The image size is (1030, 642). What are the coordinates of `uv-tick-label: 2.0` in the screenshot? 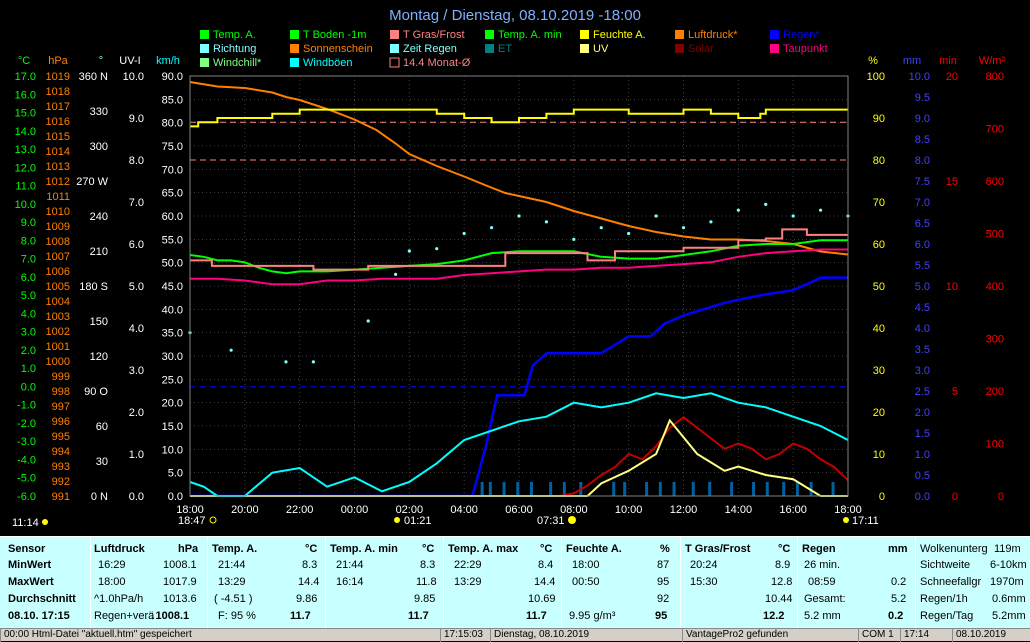 It's located at (136, 413).